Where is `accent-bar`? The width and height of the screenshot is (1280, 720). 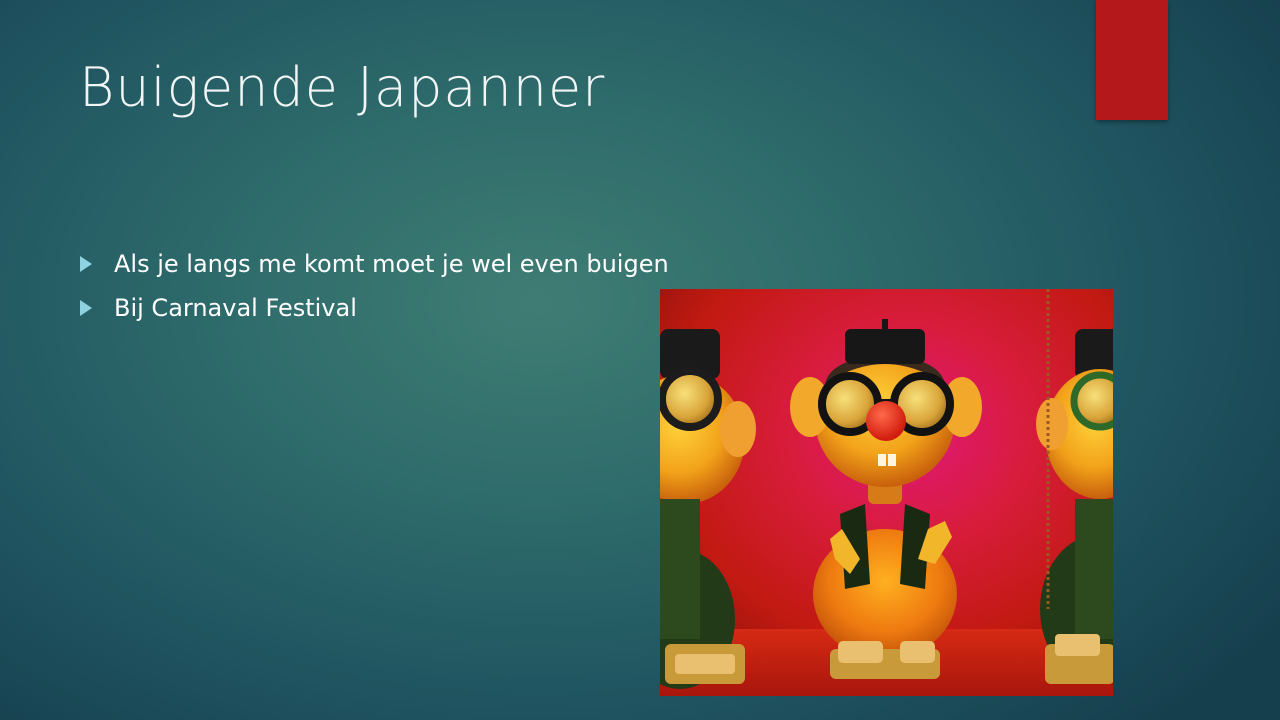
accent-bar is located at coordinates (1132, 60).